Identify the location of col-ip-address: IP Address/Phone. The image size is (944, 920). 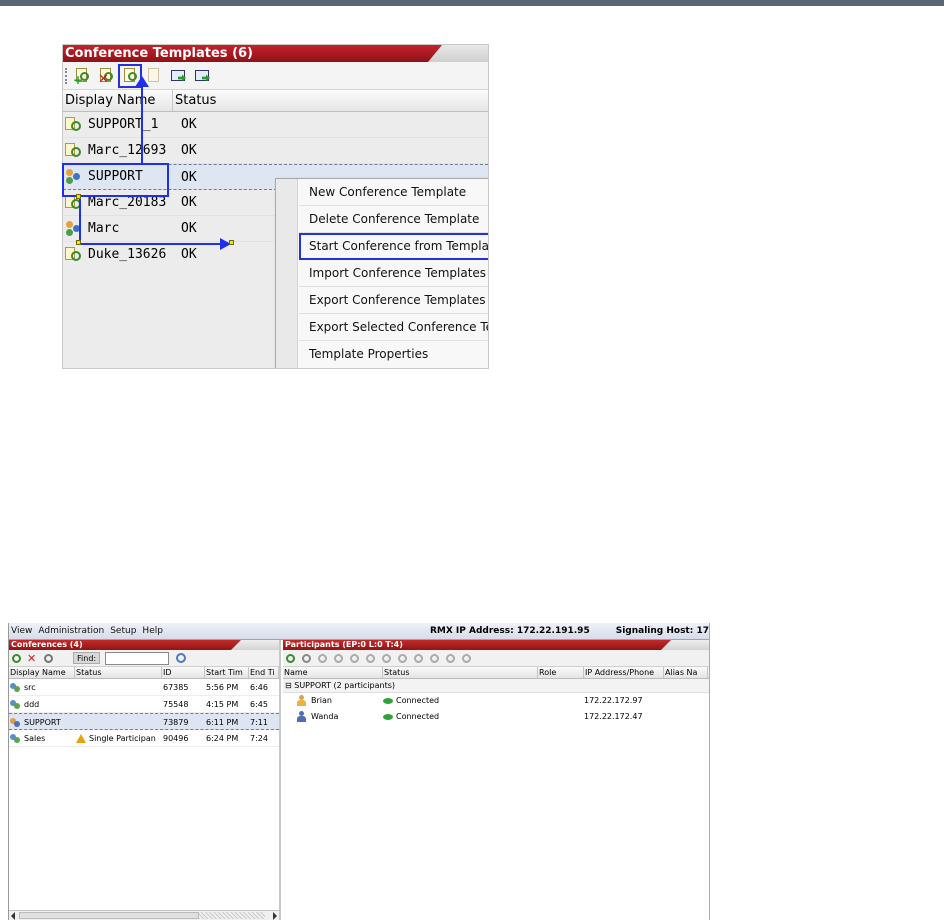
(624, 672).